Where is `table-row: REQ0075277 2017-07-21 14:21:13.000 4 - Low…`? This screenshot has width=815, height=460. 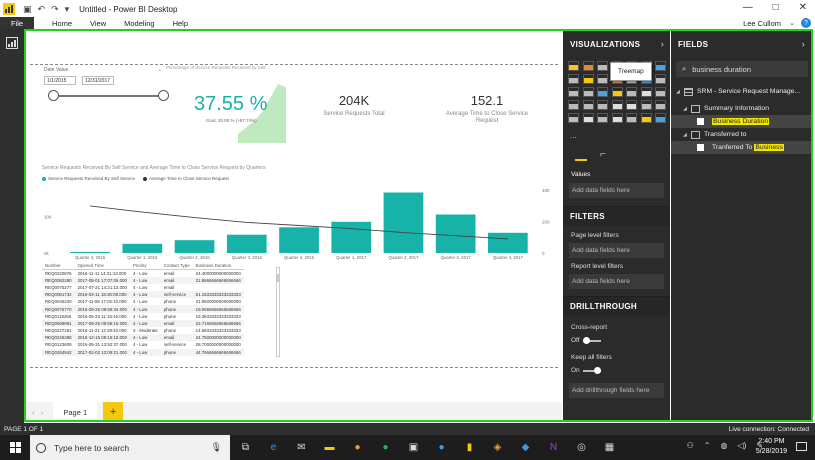
table-row: REQ0075277 2017-07-21 14:21:13.000 4 - Low… is located at coordinates (143, 287).